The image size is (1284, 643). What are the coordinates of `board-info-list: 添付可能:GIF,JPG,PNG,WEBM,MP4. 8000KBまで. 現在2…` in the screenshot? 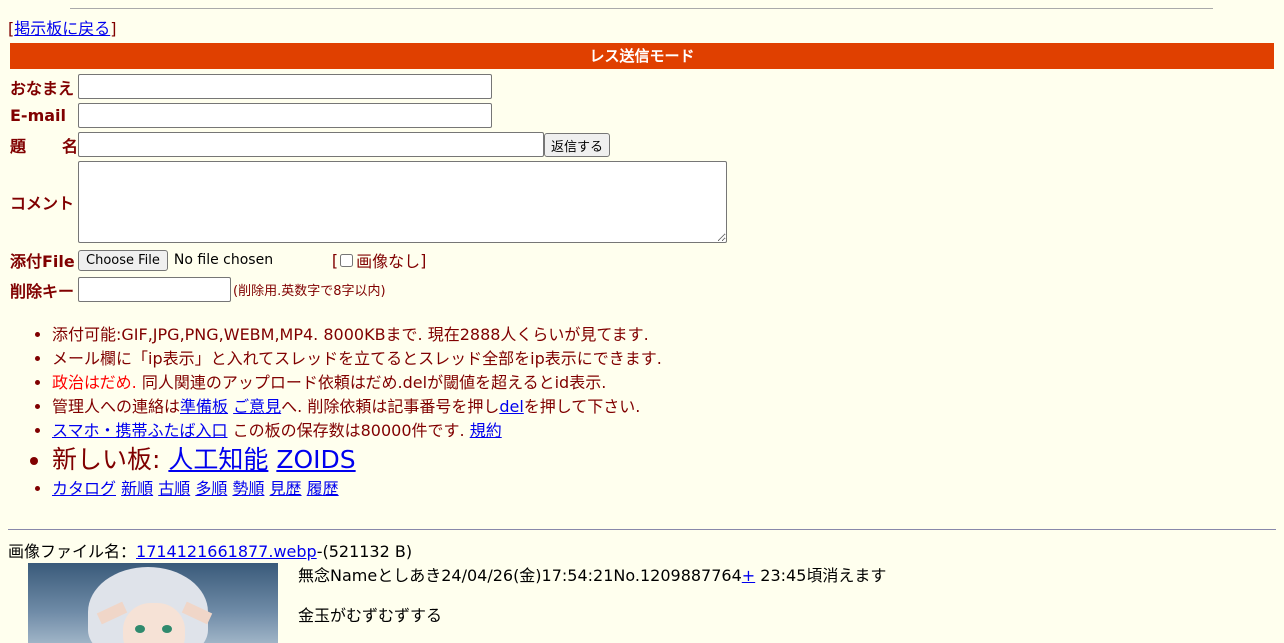 It's located at (337, 412).